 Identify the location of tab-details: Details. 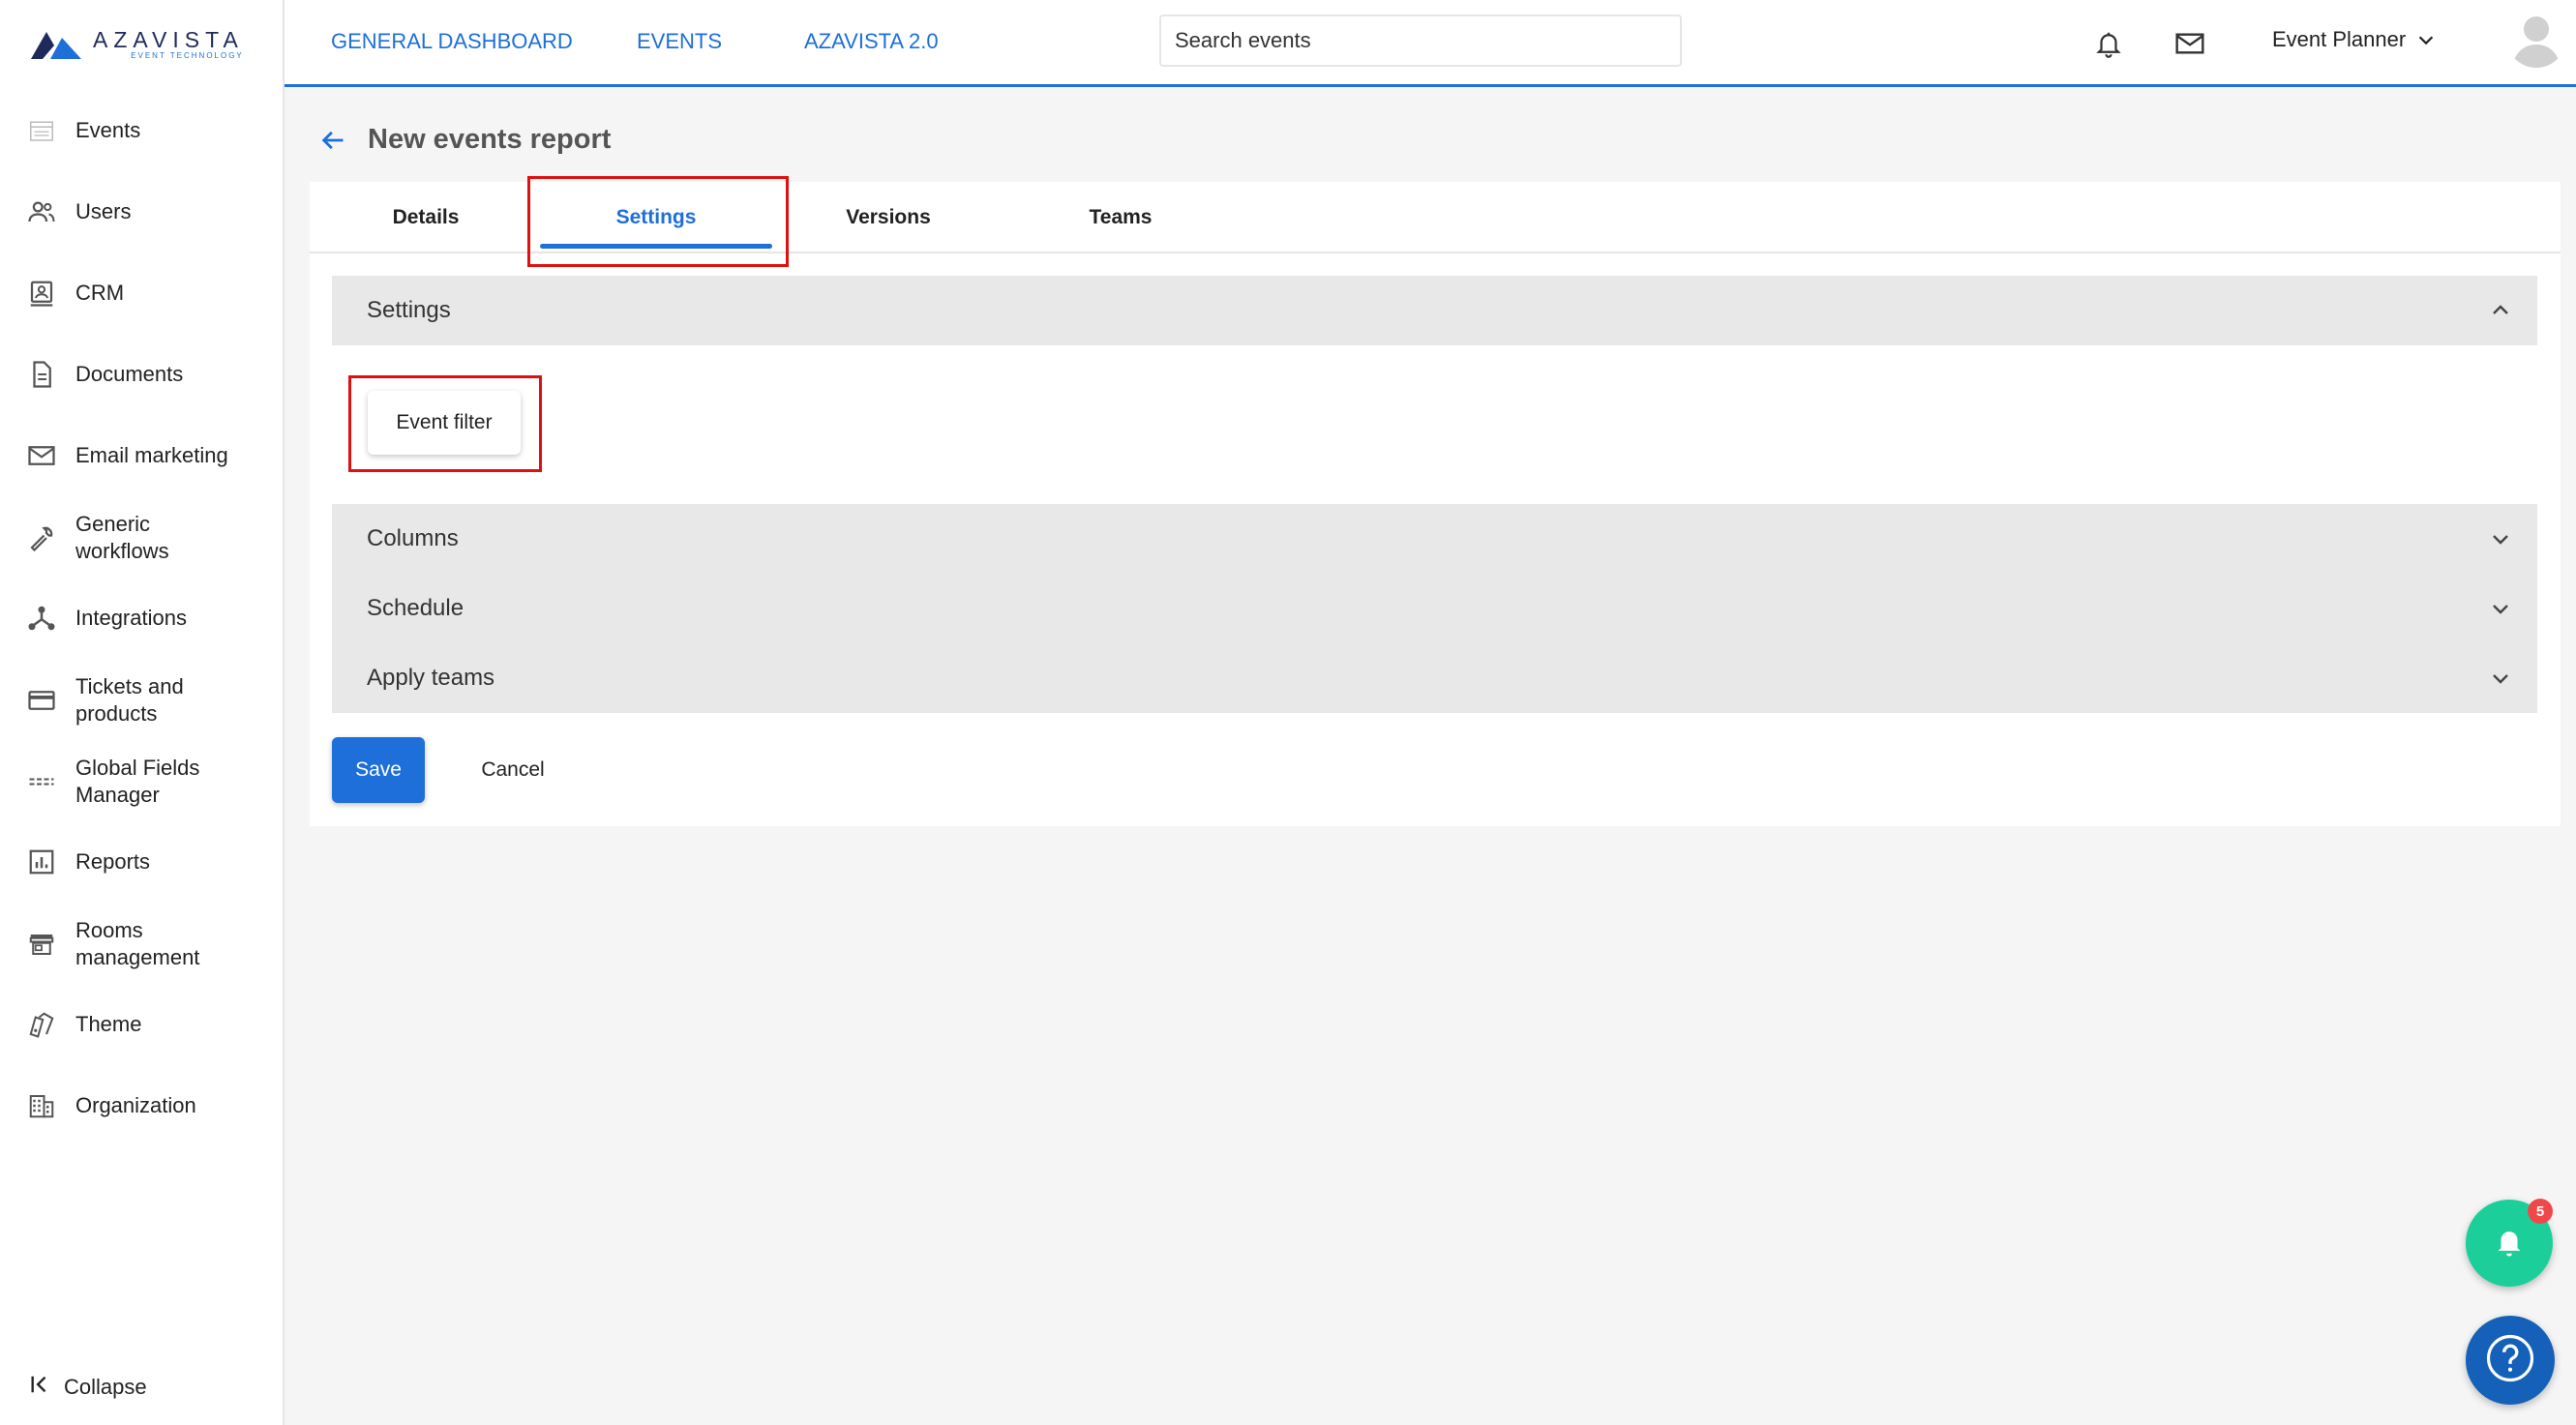
(426, 217).